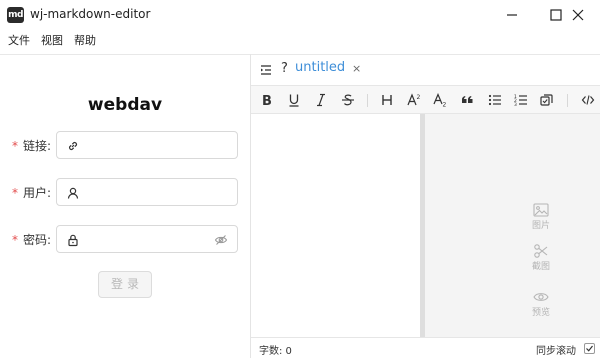 This screenshot has height=358, width=600. Describe the element at coordinates (35, 146) in the screenshot. I see `link-label-text: 链接` at that location.